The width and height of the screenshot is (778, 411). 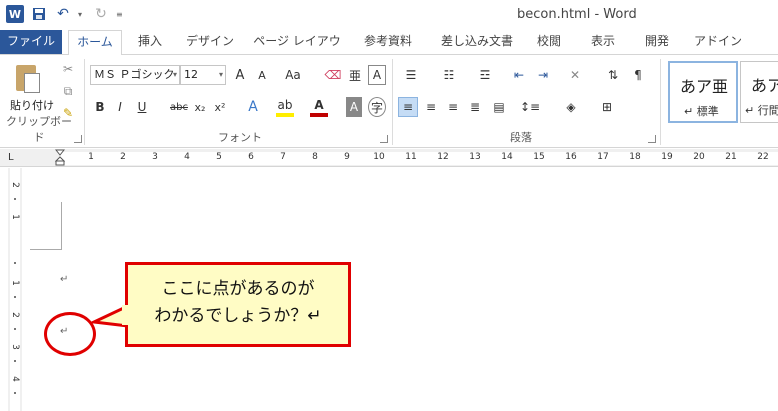 I want to click on tab-home: ホーム, so click(x=95, y=42).